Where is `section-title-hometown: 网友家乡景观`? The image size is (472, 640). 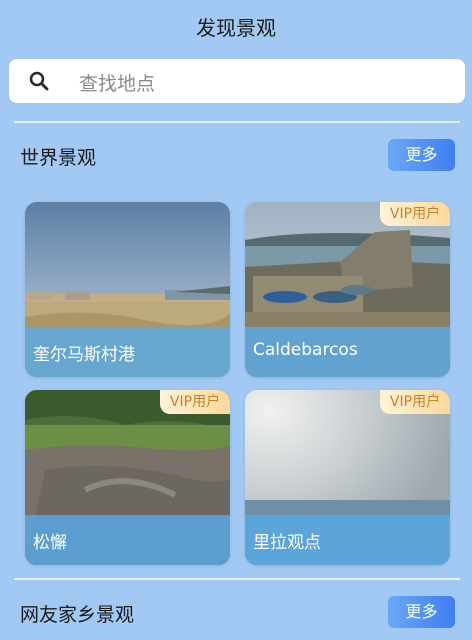
section-title-hometown: 网友家乡景观 is located at coordinates (77, 615).